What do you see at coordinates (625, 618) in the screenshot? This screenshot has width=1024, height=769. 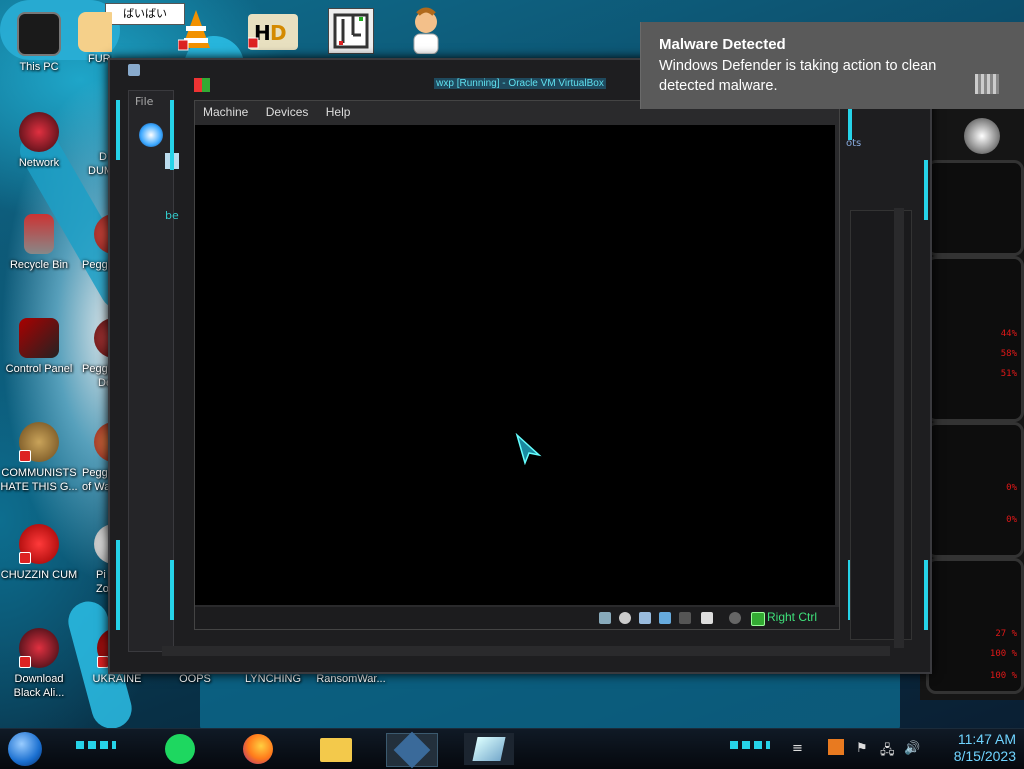 I see `optical-drive-icon` at bounding box center [625, 618].